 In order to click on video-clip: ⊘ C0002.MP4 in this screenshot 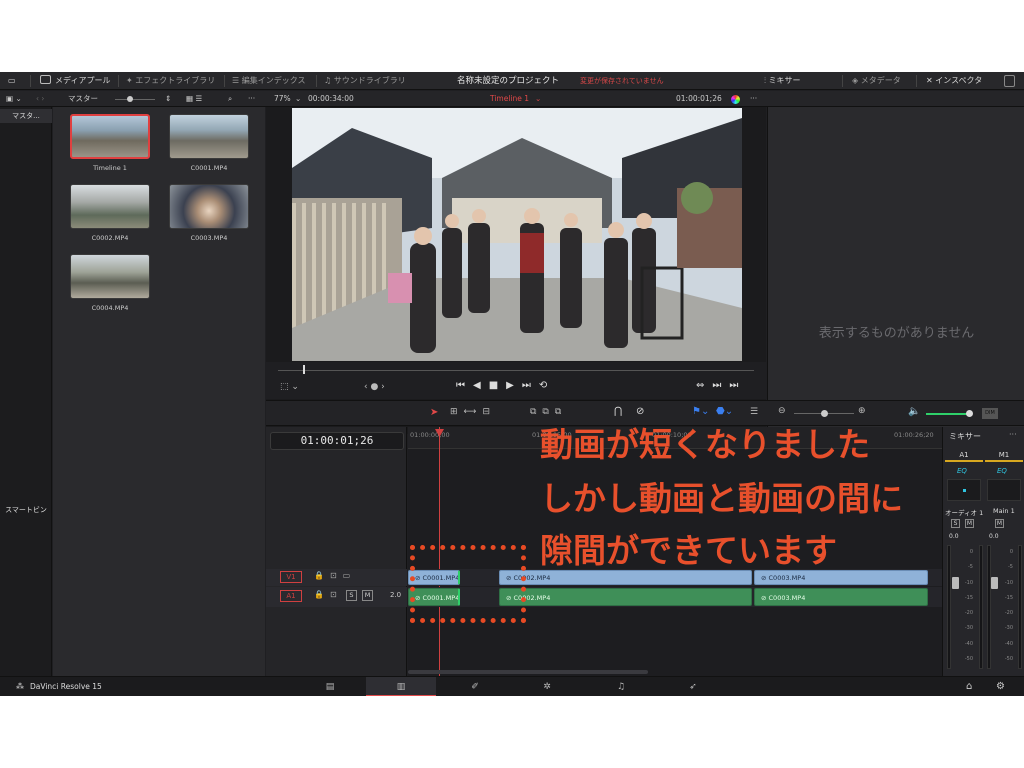, I will do `click(625, 577)`.